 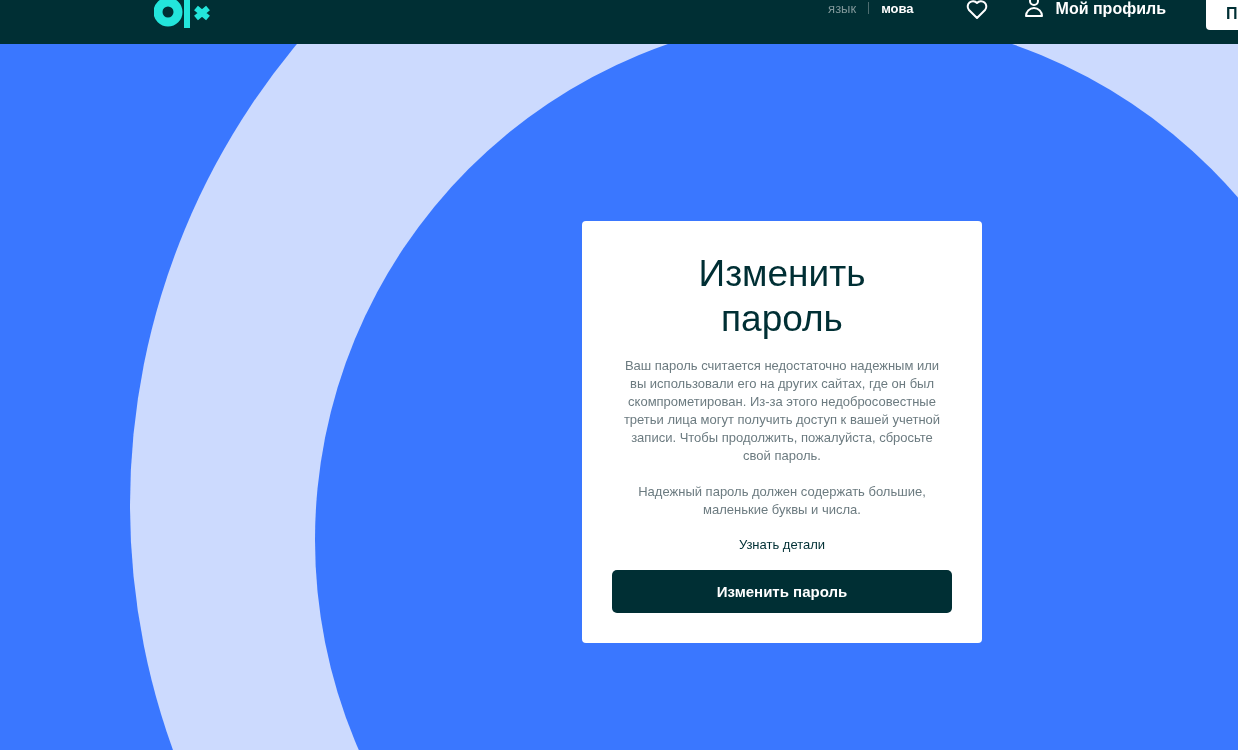 What do you see at coordinates (1222, 15) in the screenshot?
I see `post-ad-button: П` at bounding box center [1222, 15].